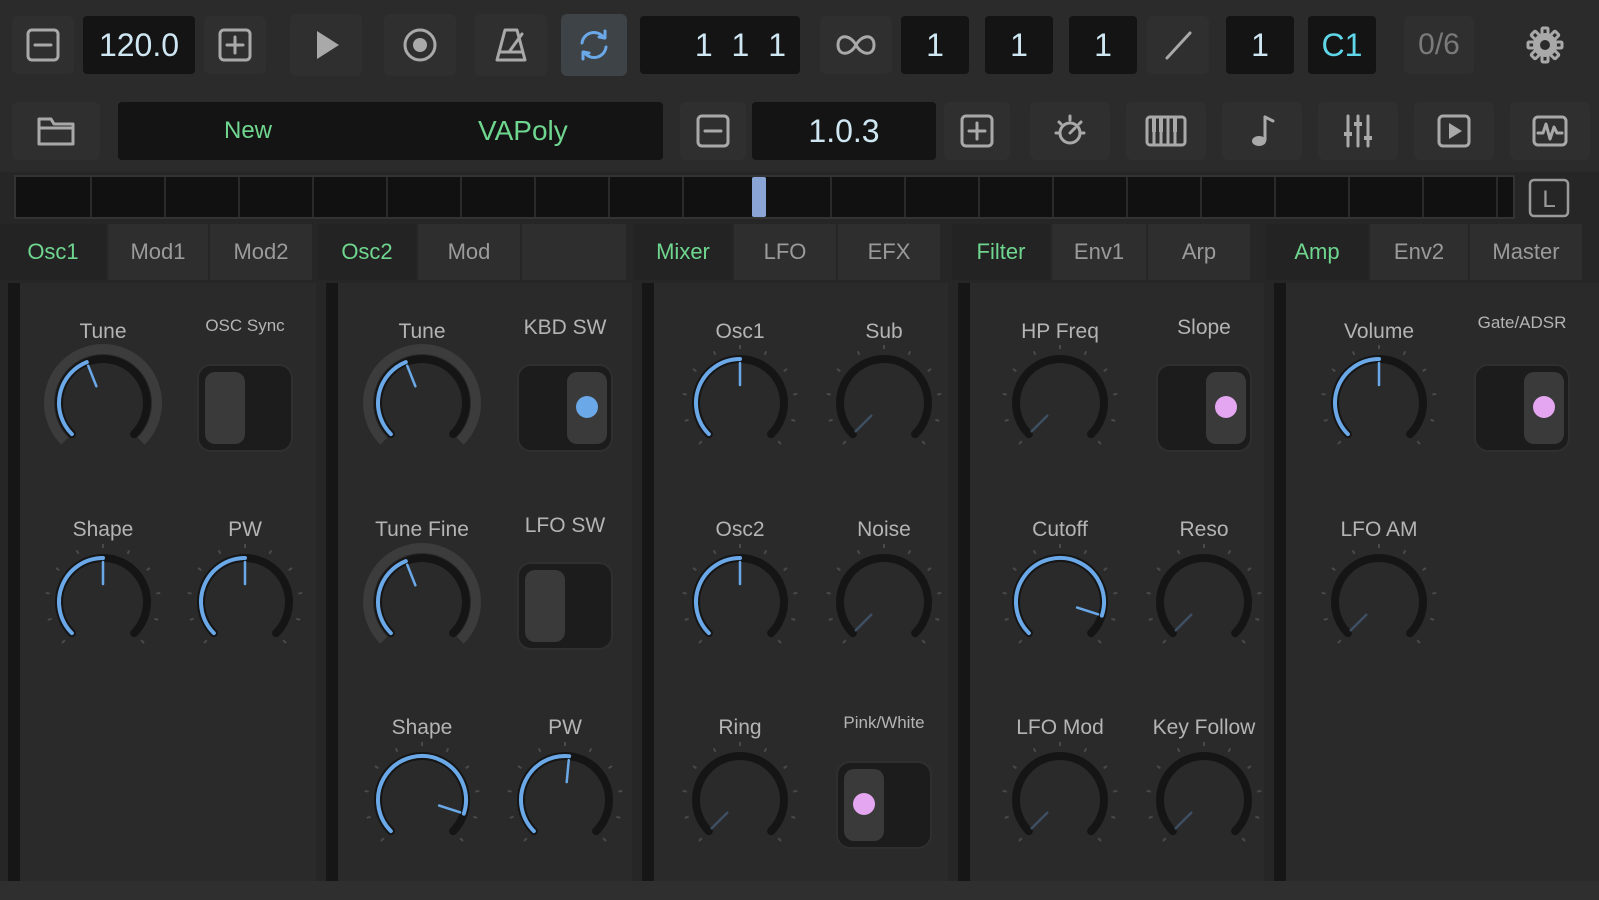 The height and width of the screenshot is (900, 1599). I want to click on osc2-shape-knob, so click(422, 805).